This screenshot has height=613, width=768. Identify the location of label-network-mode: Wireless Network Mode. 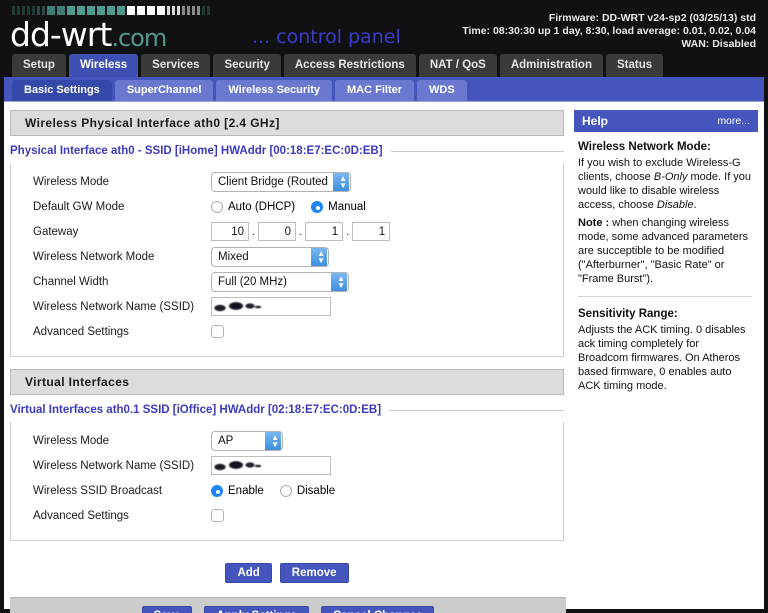
(94, 256).